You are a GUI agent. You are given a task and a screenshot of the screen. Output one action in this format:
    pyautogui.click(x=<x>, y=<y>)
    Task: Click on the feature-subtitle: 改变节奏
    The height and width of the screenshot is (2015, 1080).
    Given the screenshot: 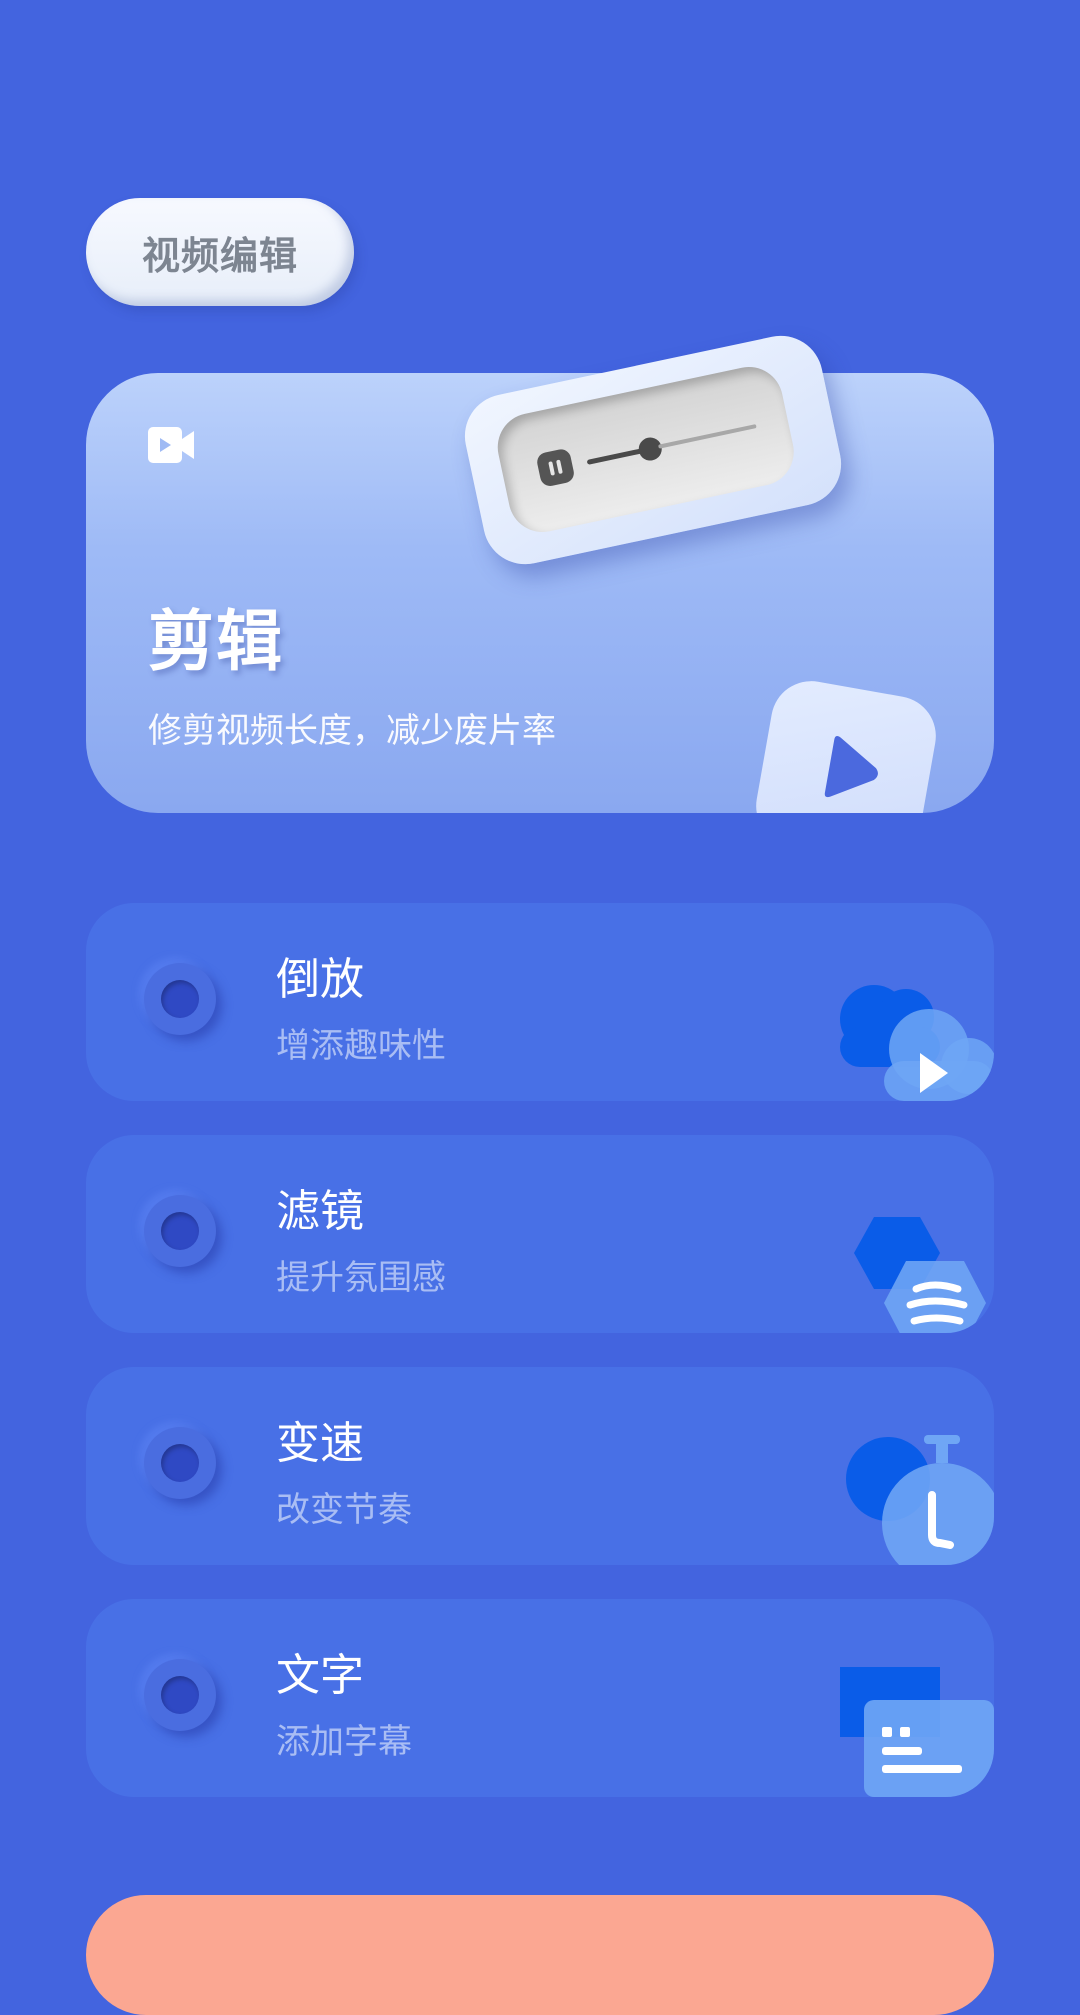 What is the action you would take?
    pyautogui.click(x=344, y=1510)
    